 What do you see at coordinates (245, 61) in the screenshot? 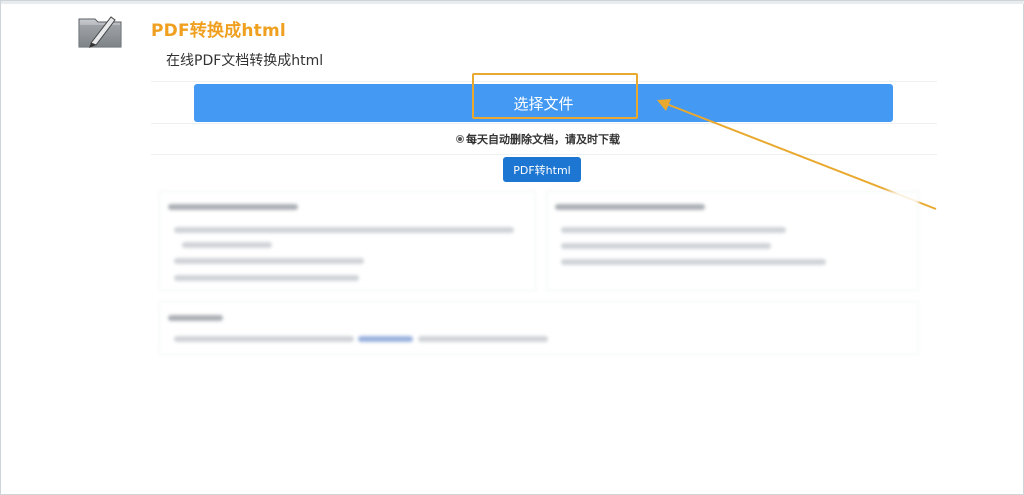
I see `page-subtitle: 在线PDF文档转换成html` at bounding box center [245, 61].